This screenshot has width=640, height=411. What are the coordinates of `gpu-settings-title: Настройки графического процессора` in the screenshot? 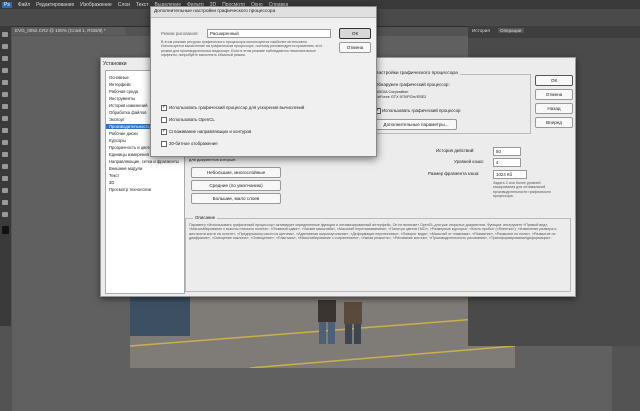 It's located at (416, 73).